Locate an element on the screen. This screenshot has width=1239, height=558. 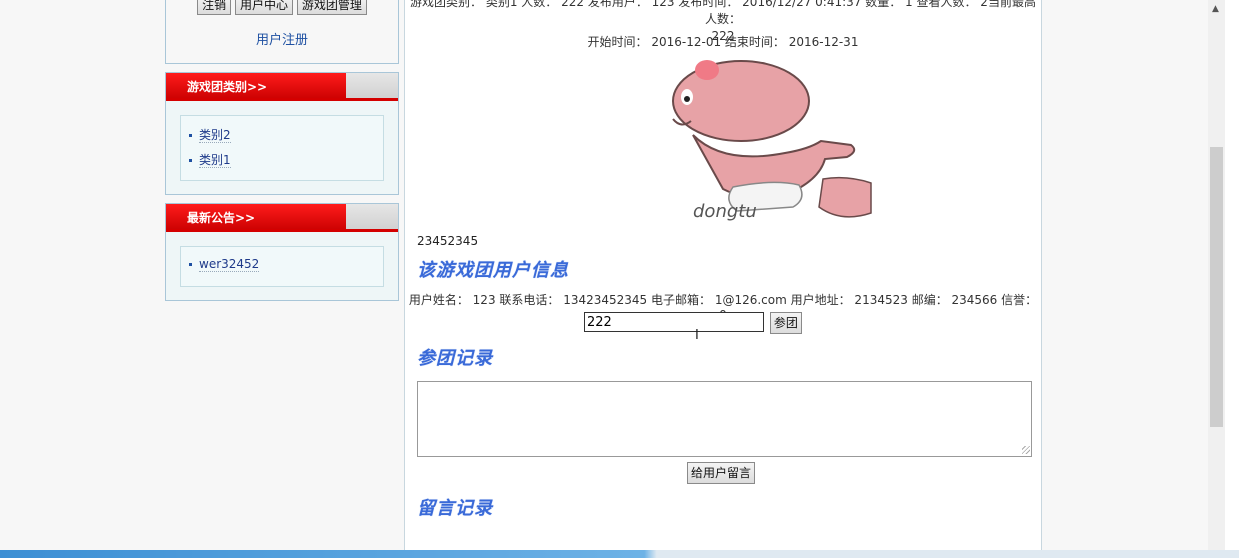
bottom-progress-bar is located at coordinates (619, 554).